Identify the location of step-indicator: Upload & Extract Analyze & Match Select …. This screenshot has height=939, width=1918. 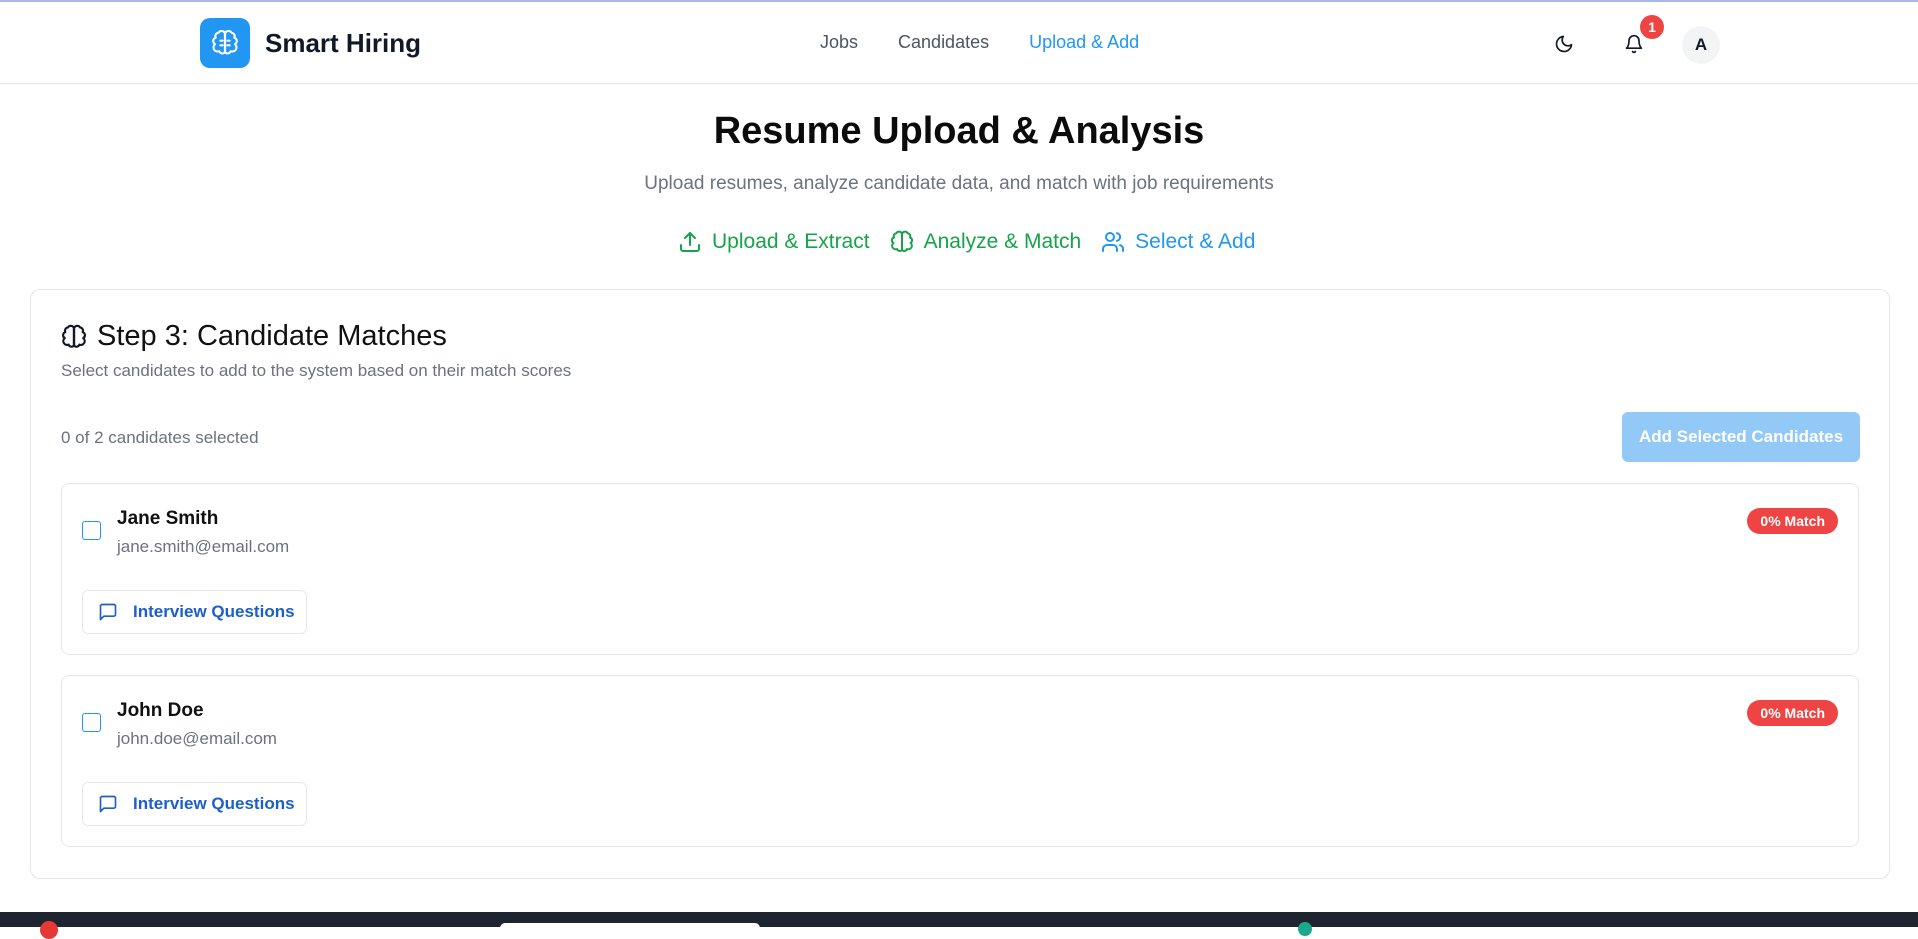
(976, 242).